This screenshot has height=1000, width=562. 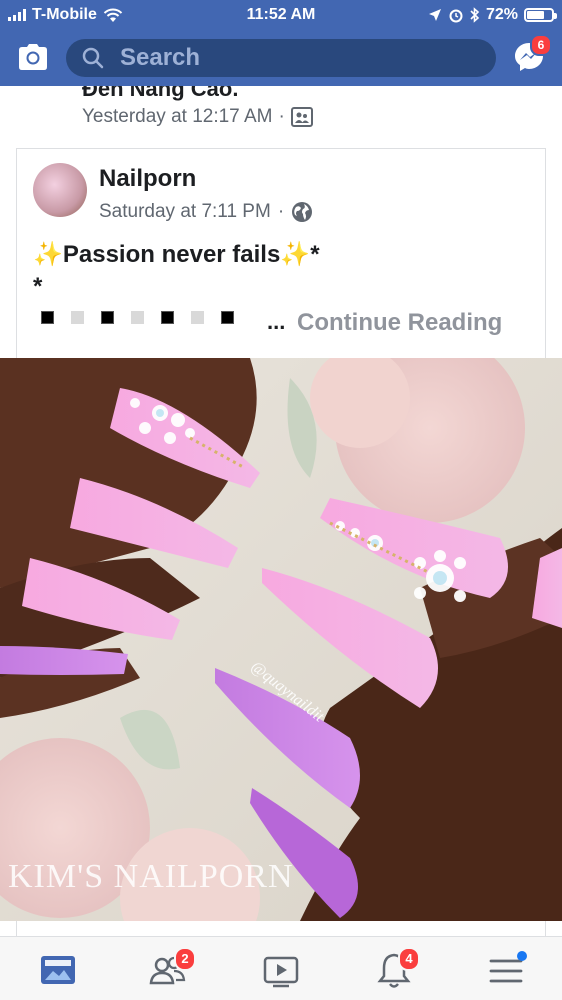 I want to click on decorative-squares, so click(x=137, y=317).